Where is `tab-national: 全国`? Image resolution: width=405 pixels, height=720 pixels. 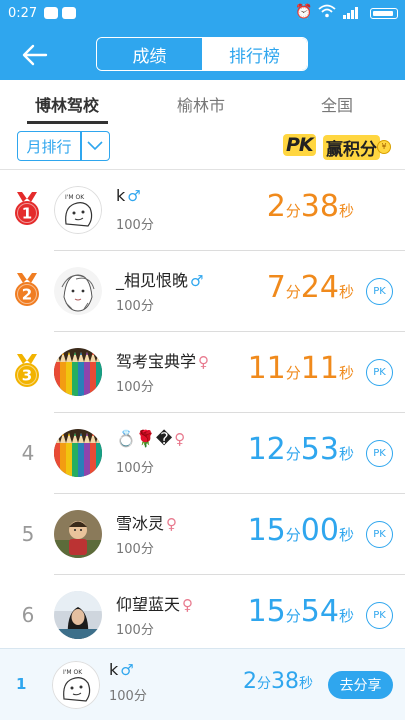 tab-national: 全国 is located at coordinates (337, 104).